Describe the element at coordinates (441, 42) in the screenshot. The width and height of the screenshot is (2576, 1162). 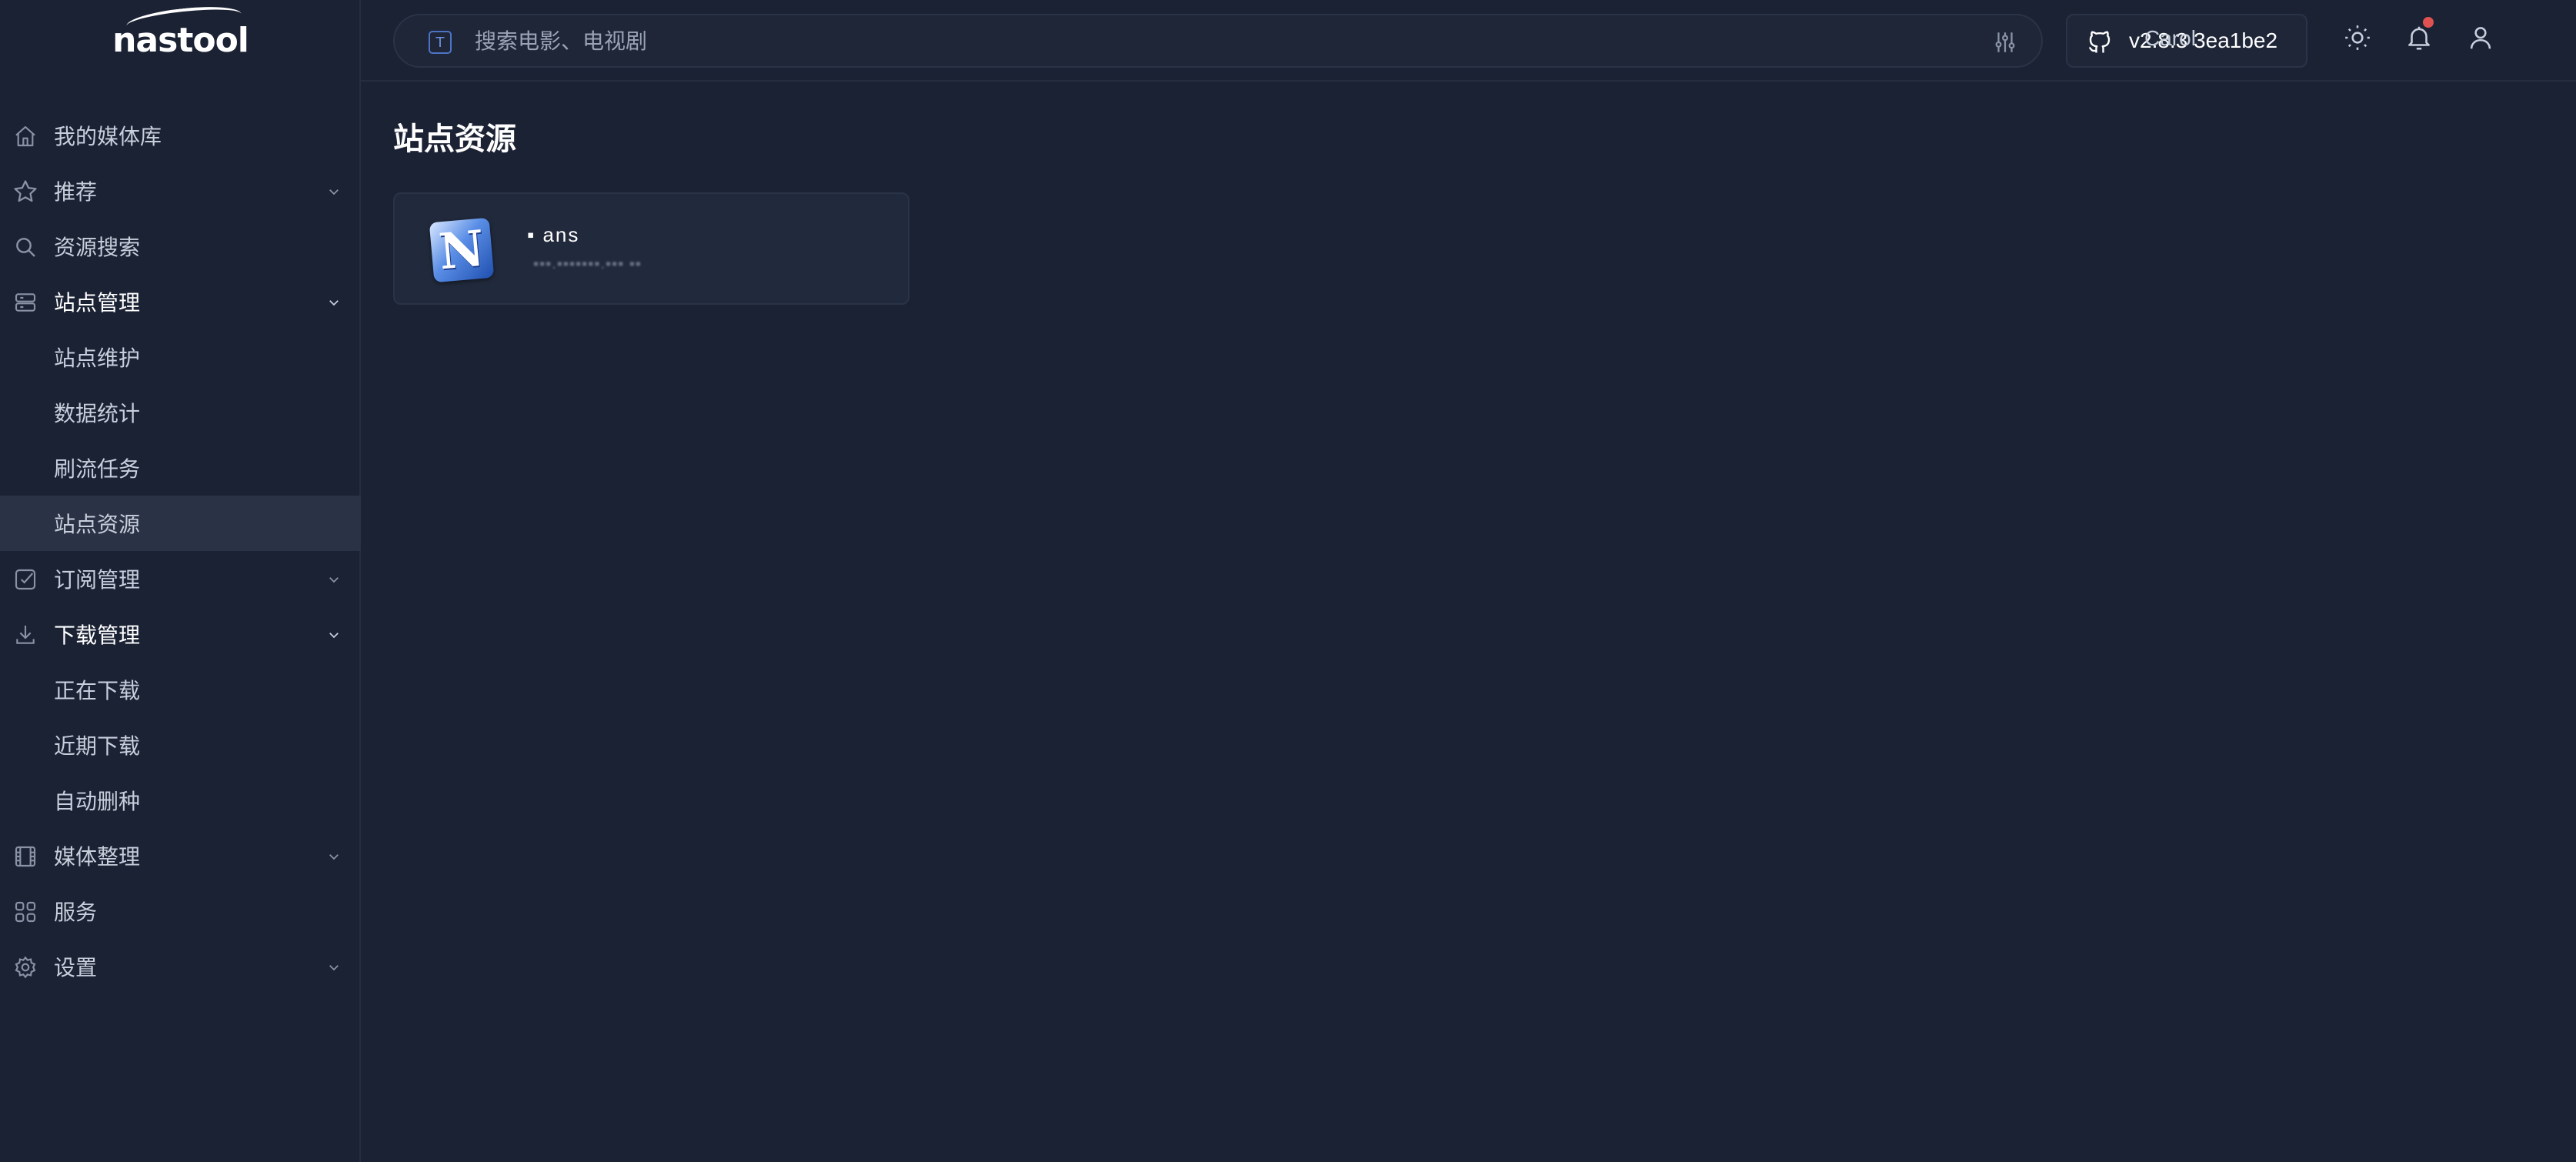
I see `keyboard-shortcut-icon: T` at that location.